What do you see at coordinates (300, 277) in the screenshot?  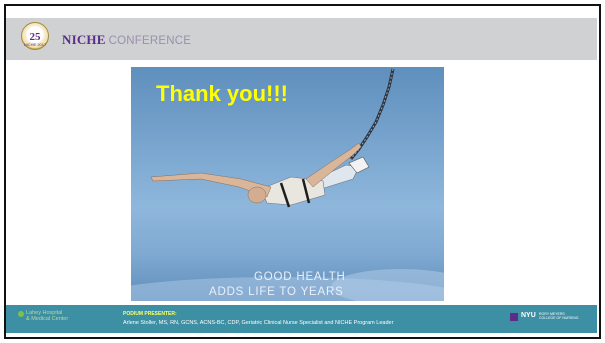 I see `caption-line-1: GOOD HEALTH` at bounding box center [300, 277].